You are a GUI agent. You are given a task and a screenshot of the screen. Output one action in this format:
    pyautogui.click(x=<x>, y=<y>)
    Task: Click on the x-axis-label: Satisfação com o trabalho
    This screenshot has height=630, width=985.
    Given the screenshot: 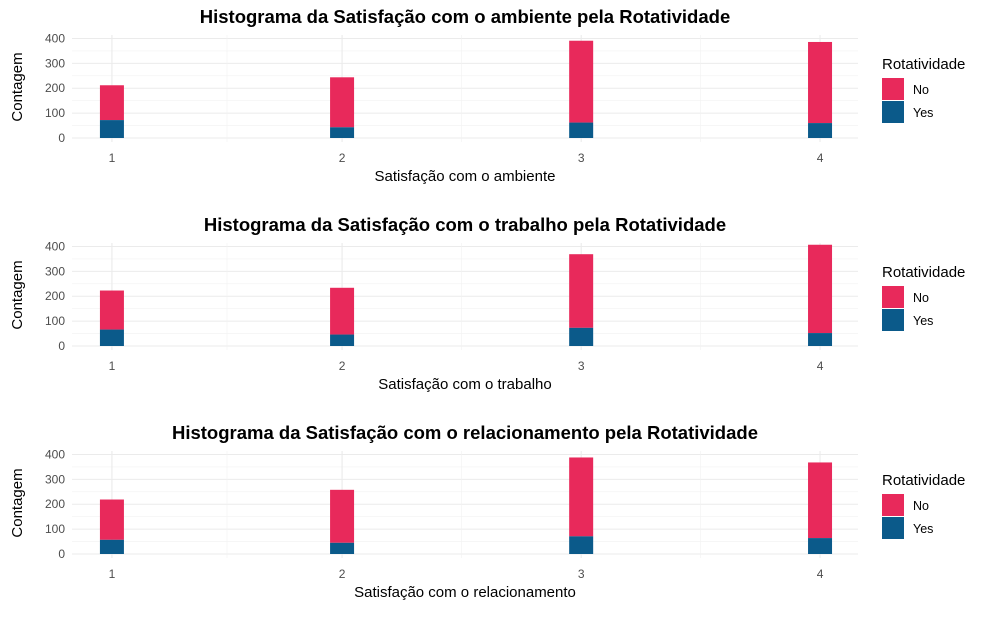 What is the action you would take?
    pyautogui.click(x=464, y=384)
    